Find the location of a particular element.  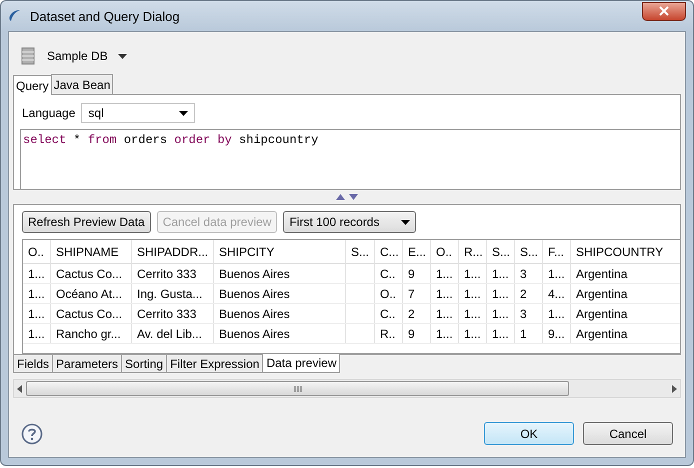

record-limit-dropdown: First 100 records is located at coordinates (349, 222).